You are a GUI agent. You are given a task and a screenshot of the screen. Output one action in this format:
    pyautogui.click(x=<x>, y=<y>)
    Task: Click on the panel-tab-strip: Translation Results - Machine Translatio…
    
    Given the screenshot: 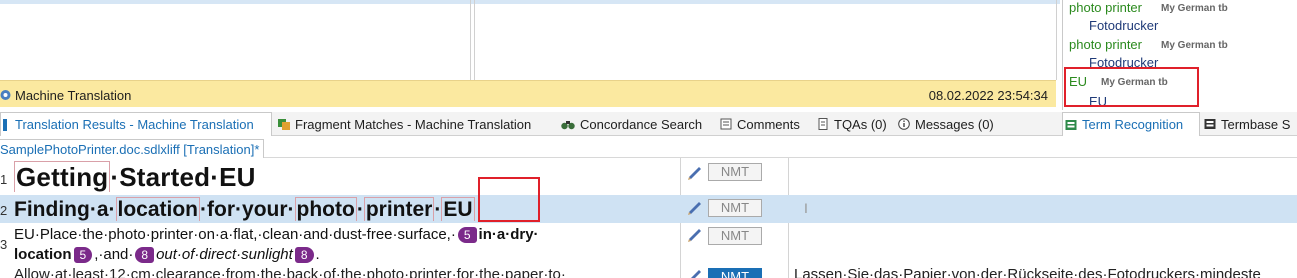 What is the action you would take?
    pyautogui.click(x=648, y=124)
    